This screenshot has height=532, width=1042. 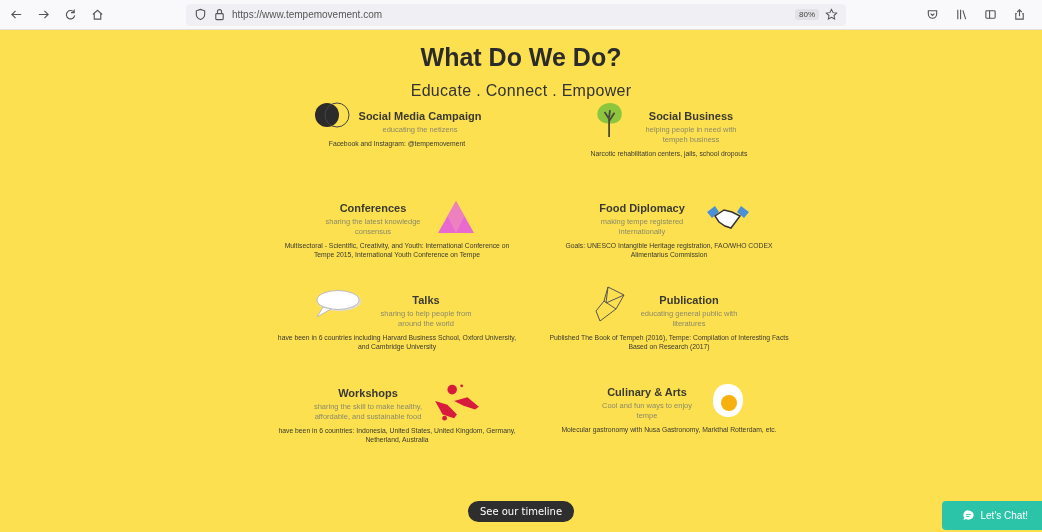 What do you see at coordinates (642, 208) in the screenshot?
I see `activity-title: Food Diplomacy` at bounding box center [642, 208].